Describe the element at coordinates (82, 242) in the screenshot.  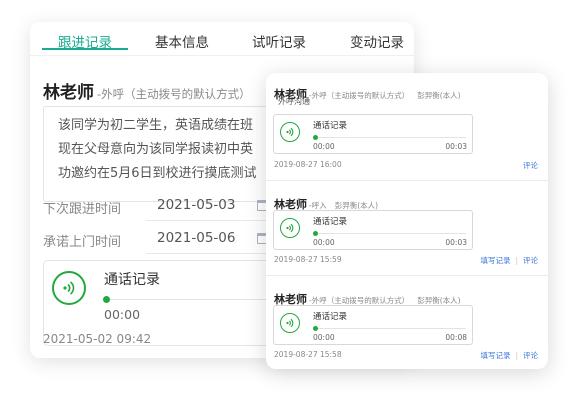
I see `visit-promise-label: 承诺上门时间` at that location.